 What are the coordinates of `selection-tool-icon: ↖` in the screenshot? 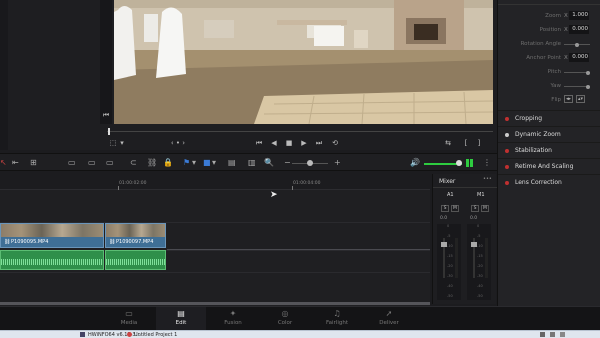 It's located at (3, 163).